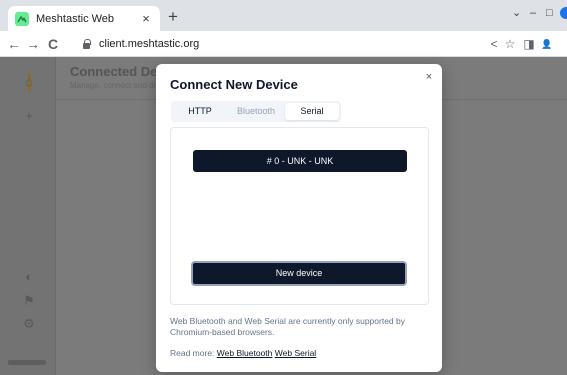 This screenshot has height=375, width=567. I want to click on settings-icon: ⚙, so click(29, 323).